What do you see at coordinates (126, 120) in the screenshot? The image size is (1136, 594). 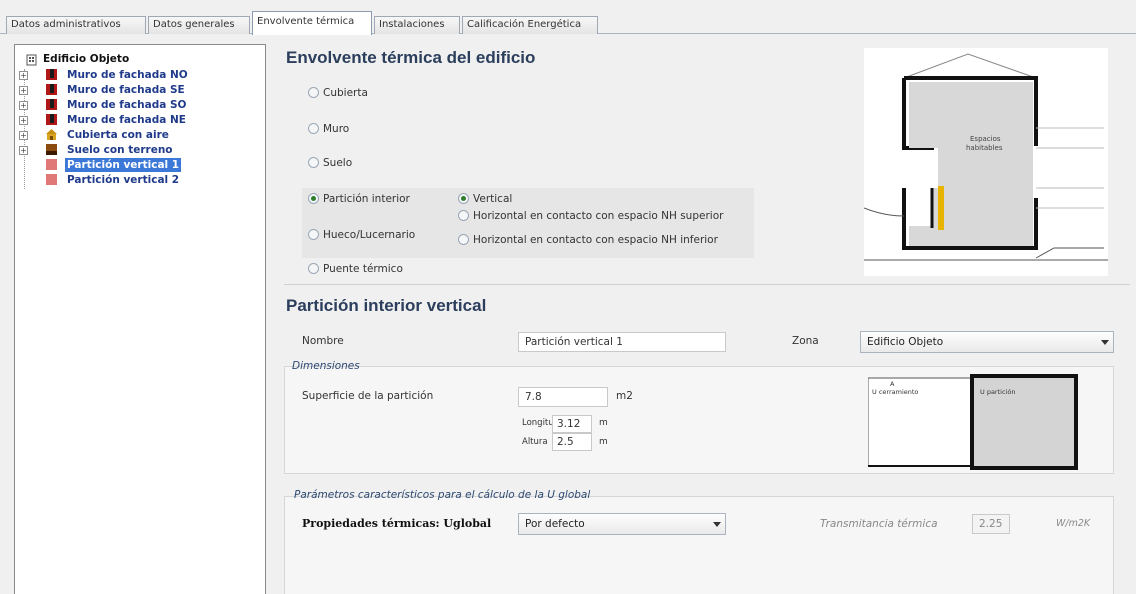 I see `tree-item-label: Muro de fachada NE` at bounding box center [126, 120].